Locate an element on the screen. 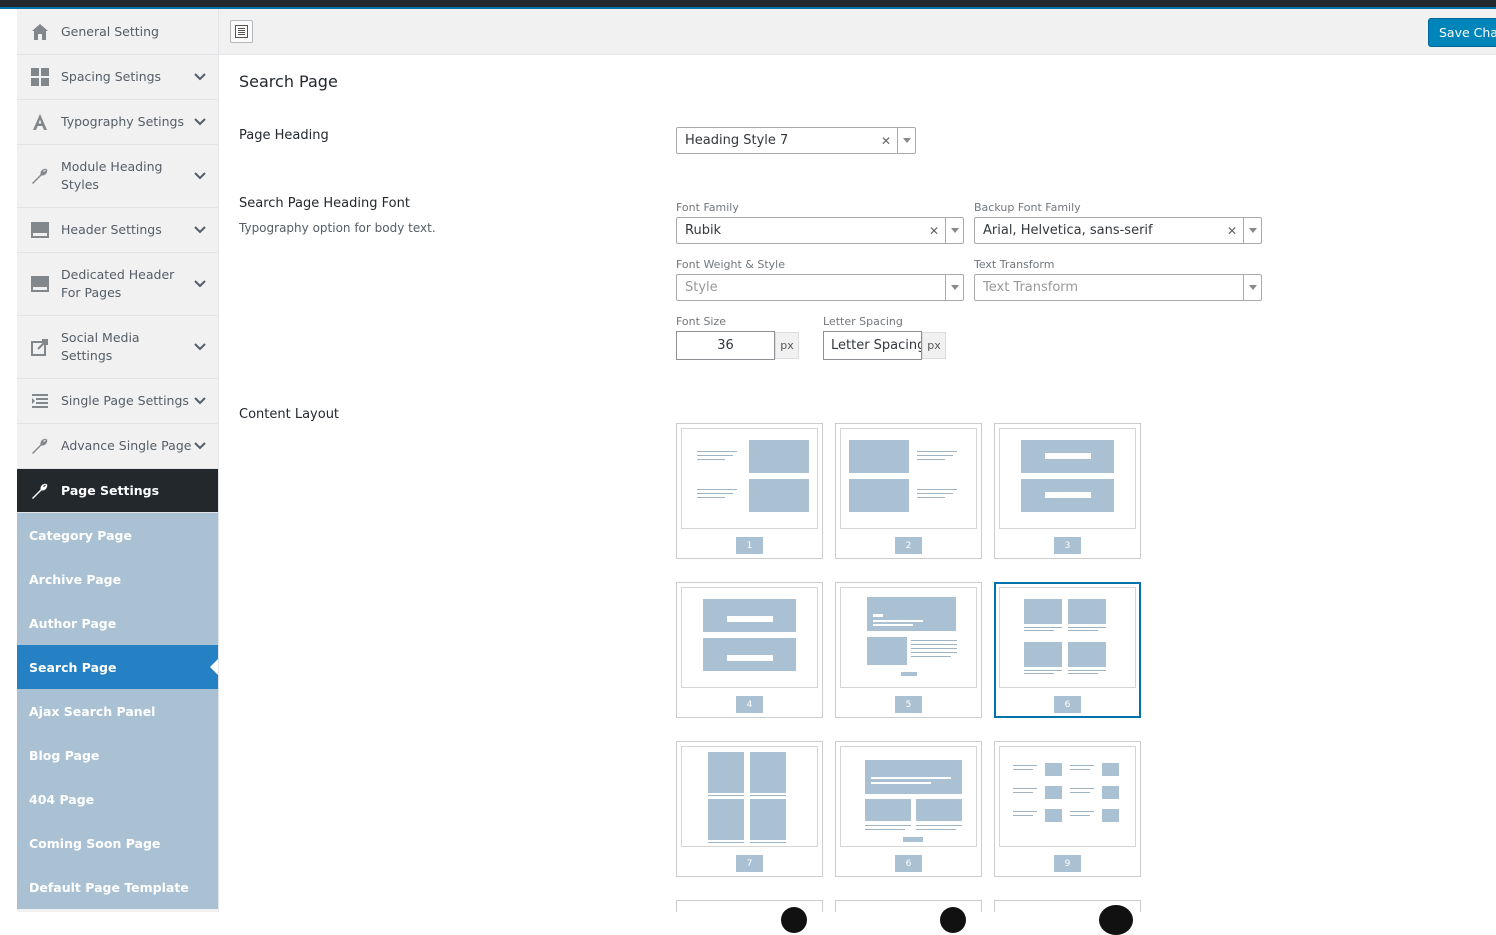 The image size is (1496, 935). sidebar-item-general: General Setting is located at coordinates (117, 32).